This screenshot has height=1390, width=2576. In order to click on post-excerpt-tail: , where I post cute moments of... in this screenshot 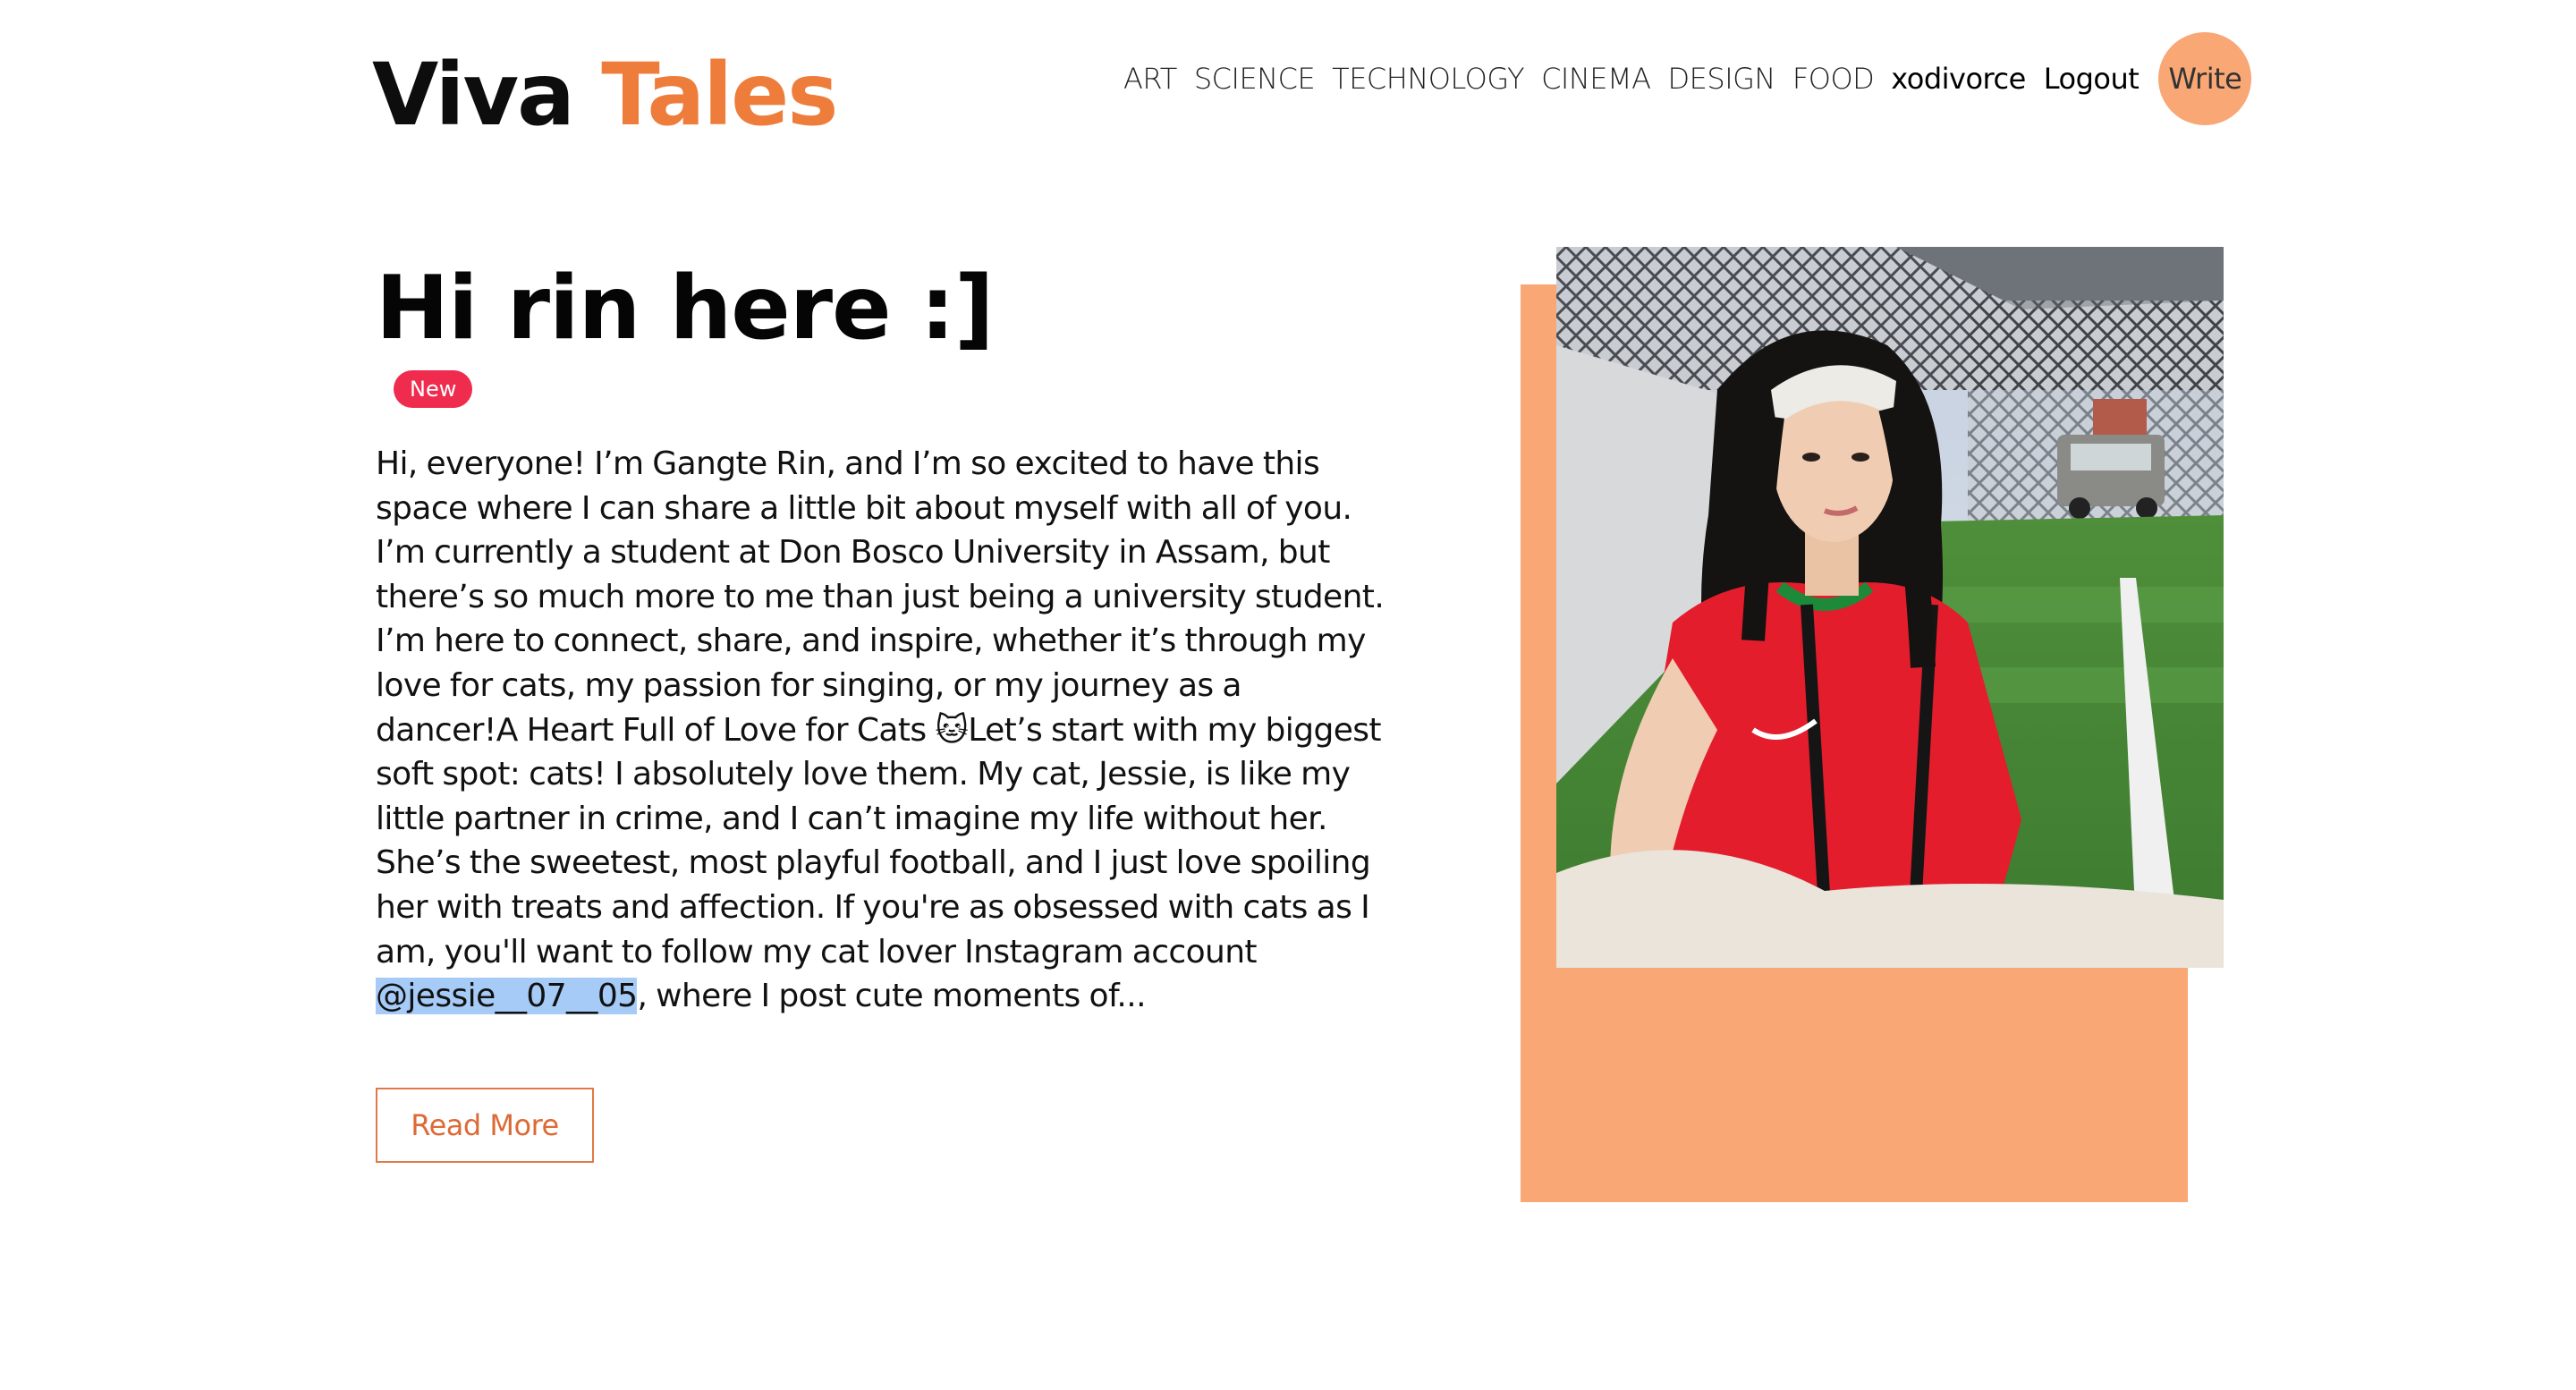, I will do `click(891, 996)`.